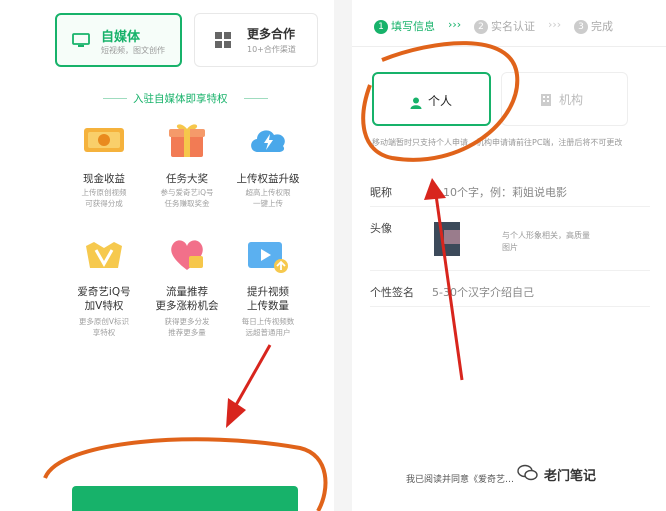  Describe the element at coordinates (343, 255) in the screenshot. I see `panel-gap` at that location.